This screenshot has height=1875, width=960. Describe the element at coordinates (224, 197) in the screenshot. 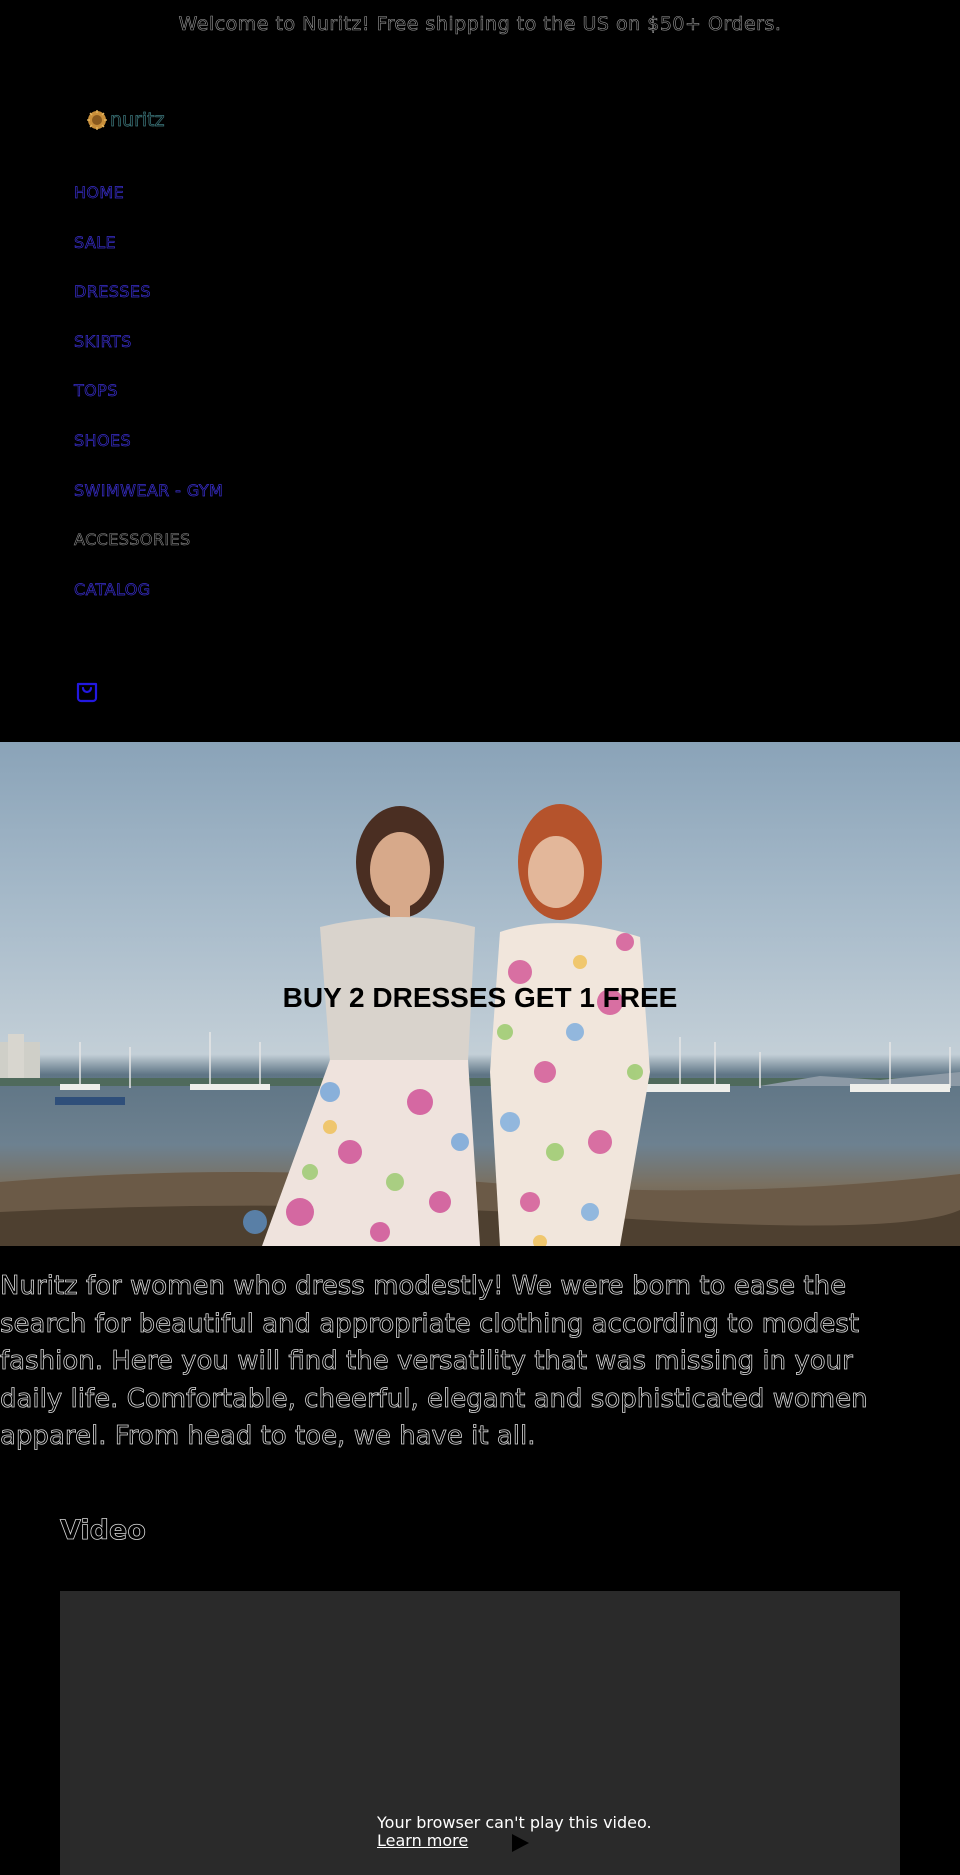

I see `nav-item-home: HOME` at that location.